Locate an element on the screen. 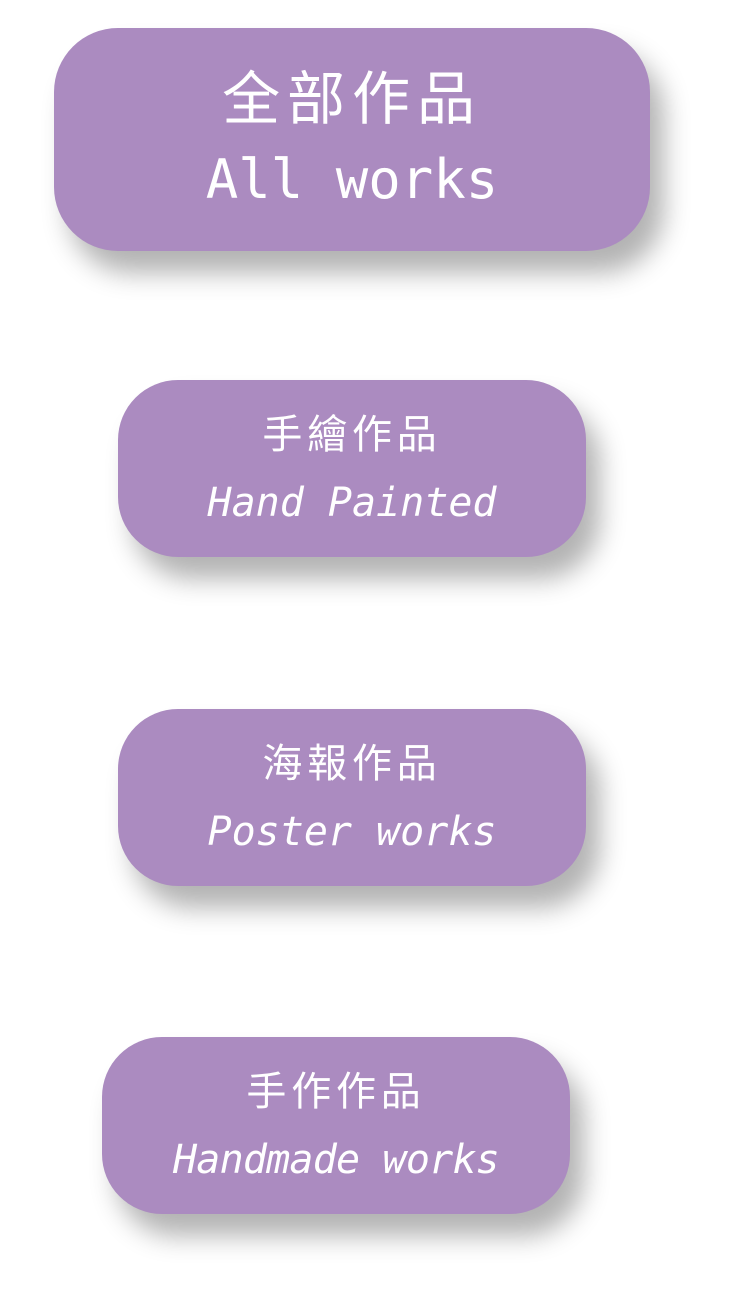 The height and width of the screenshot is (1310, 739). hand-painted-button: 手繪作品 Hand Painted is located at coordinates (352, 468).